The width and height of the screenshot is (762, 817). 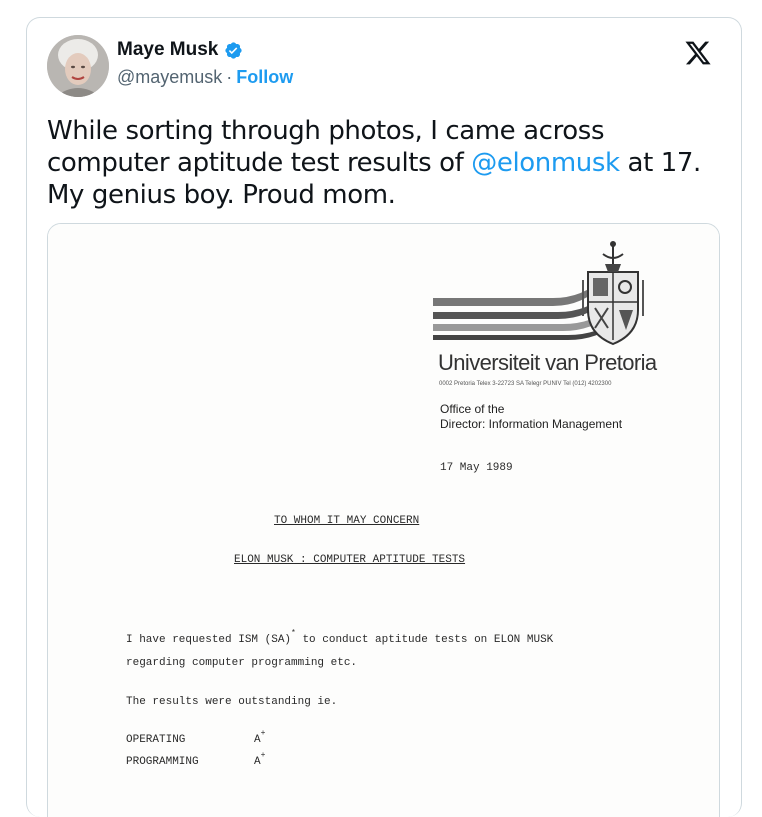 I want to click on letter-date: 17 May 1989, so click(x=476, y=468).